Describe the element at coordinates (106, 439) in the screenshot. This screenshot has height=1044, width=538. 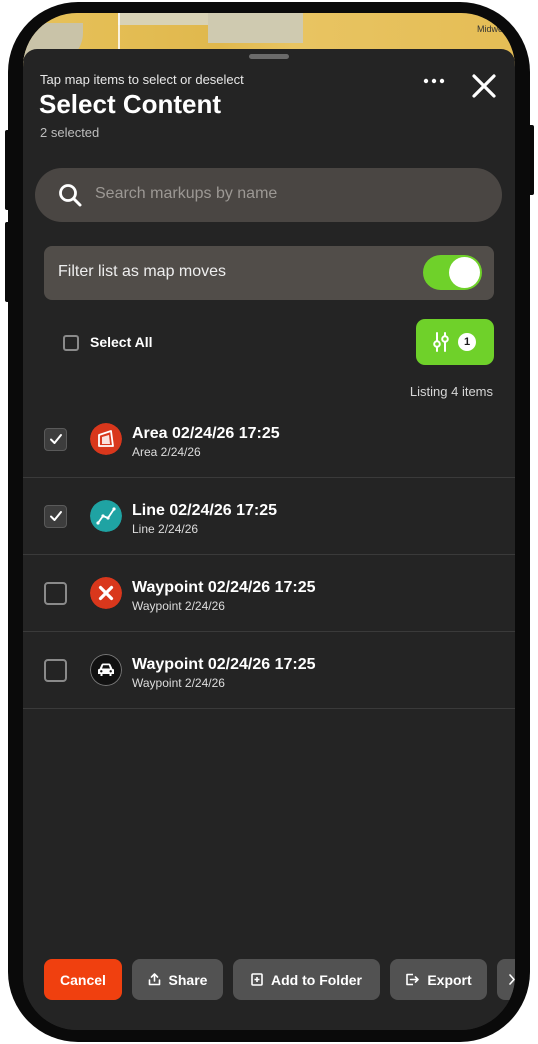
I see `area-icon` at that location.